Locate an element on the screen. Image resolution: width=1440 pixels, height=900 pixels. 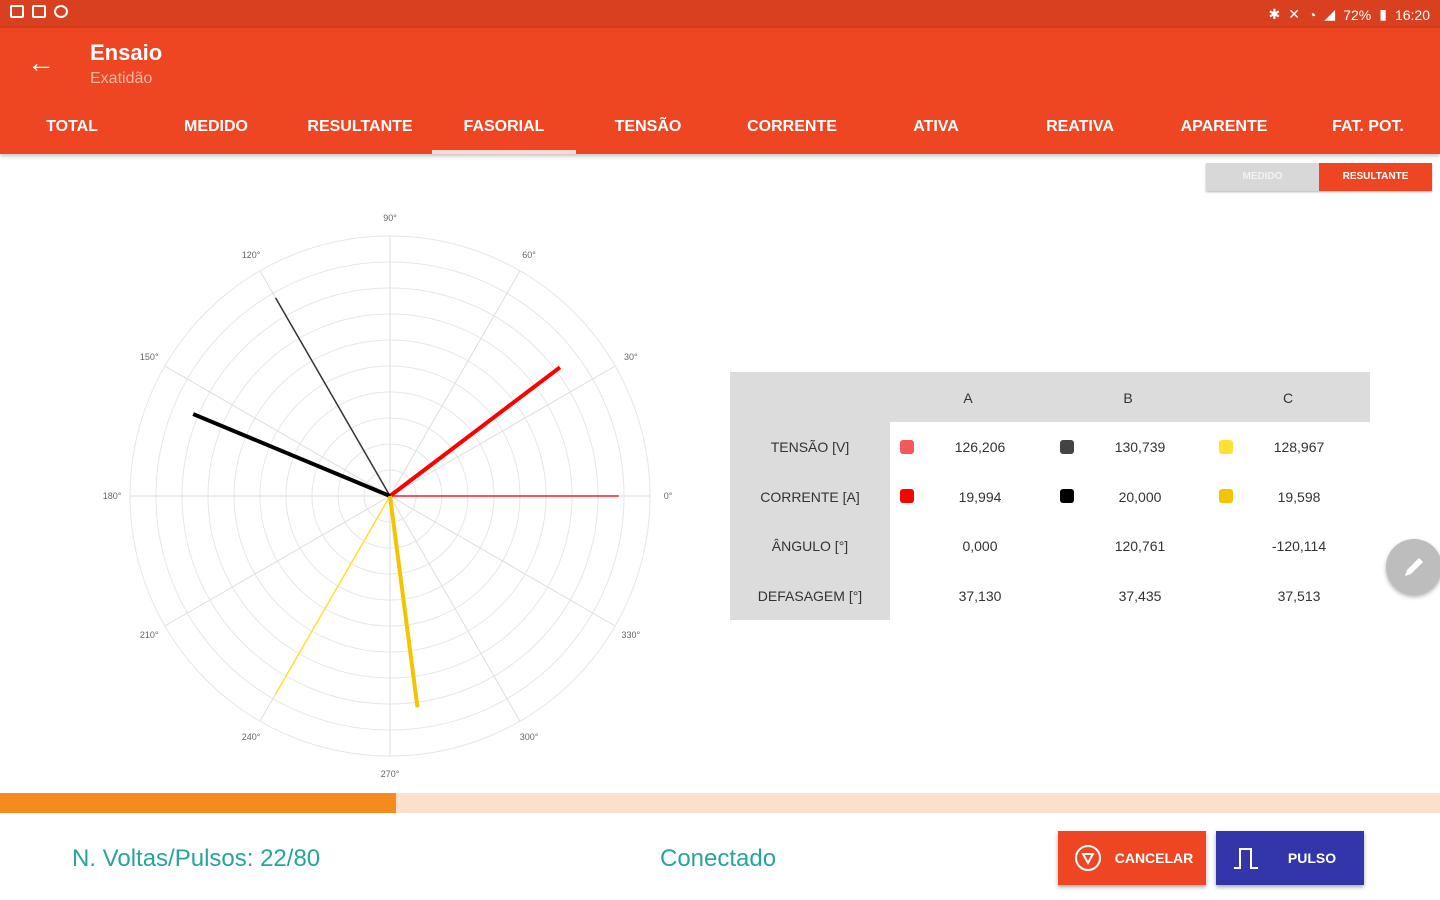
connection-status: Conectado is located at coordinates (718, 858).